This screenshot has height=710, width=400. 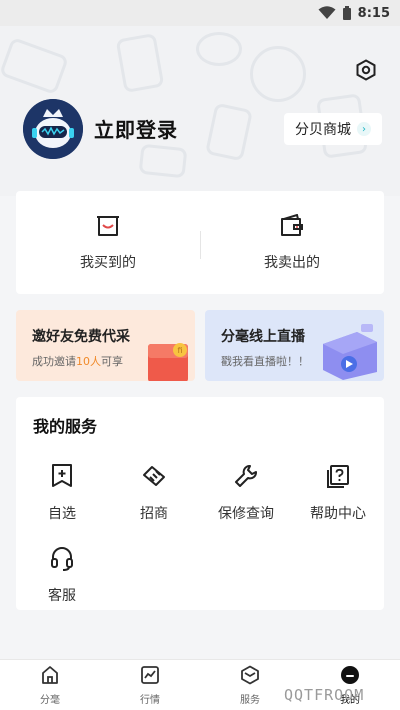 I want to click on chart-icon, so click(x=150, y=676).